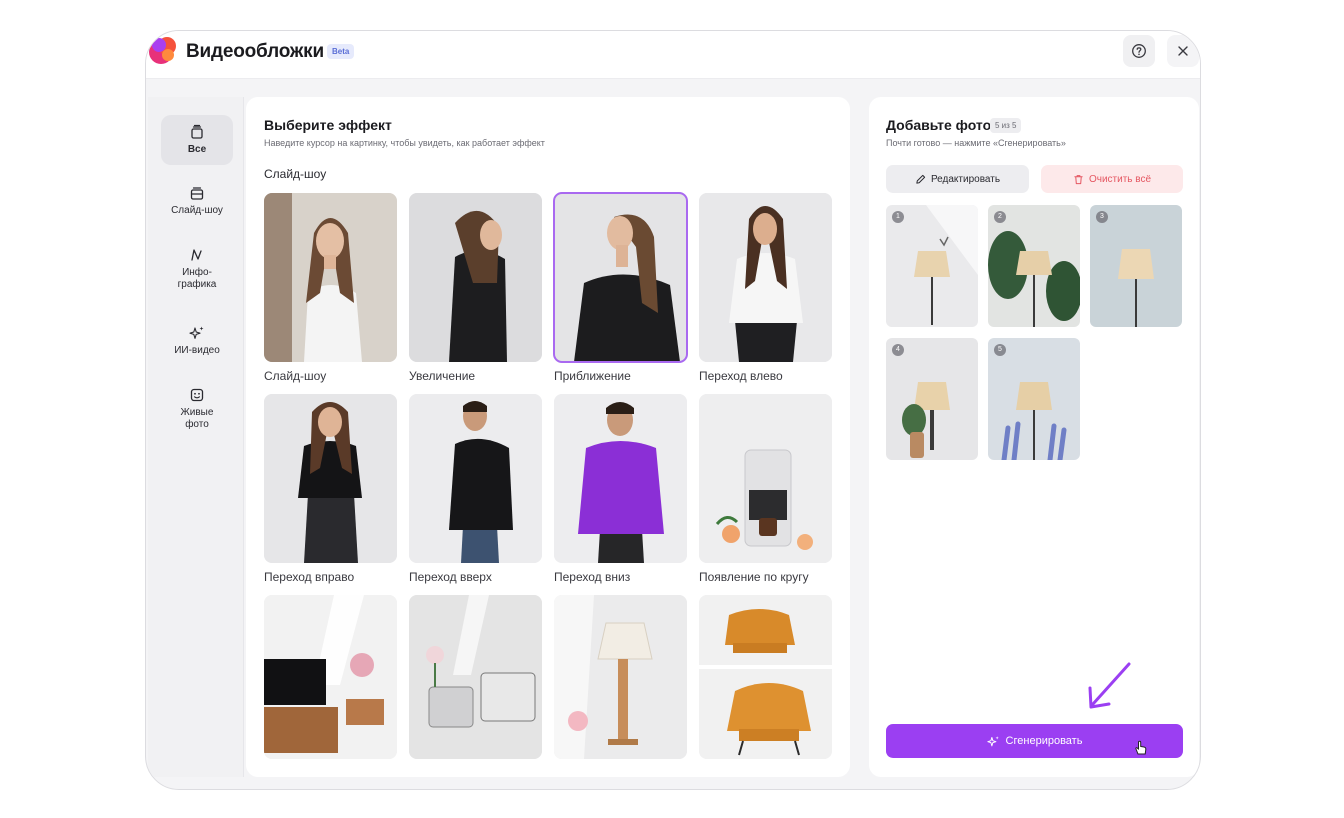 The height and width of the screenshot is (818, 1344). I want to click on tv-stand-room-photo, so click(330, 677).